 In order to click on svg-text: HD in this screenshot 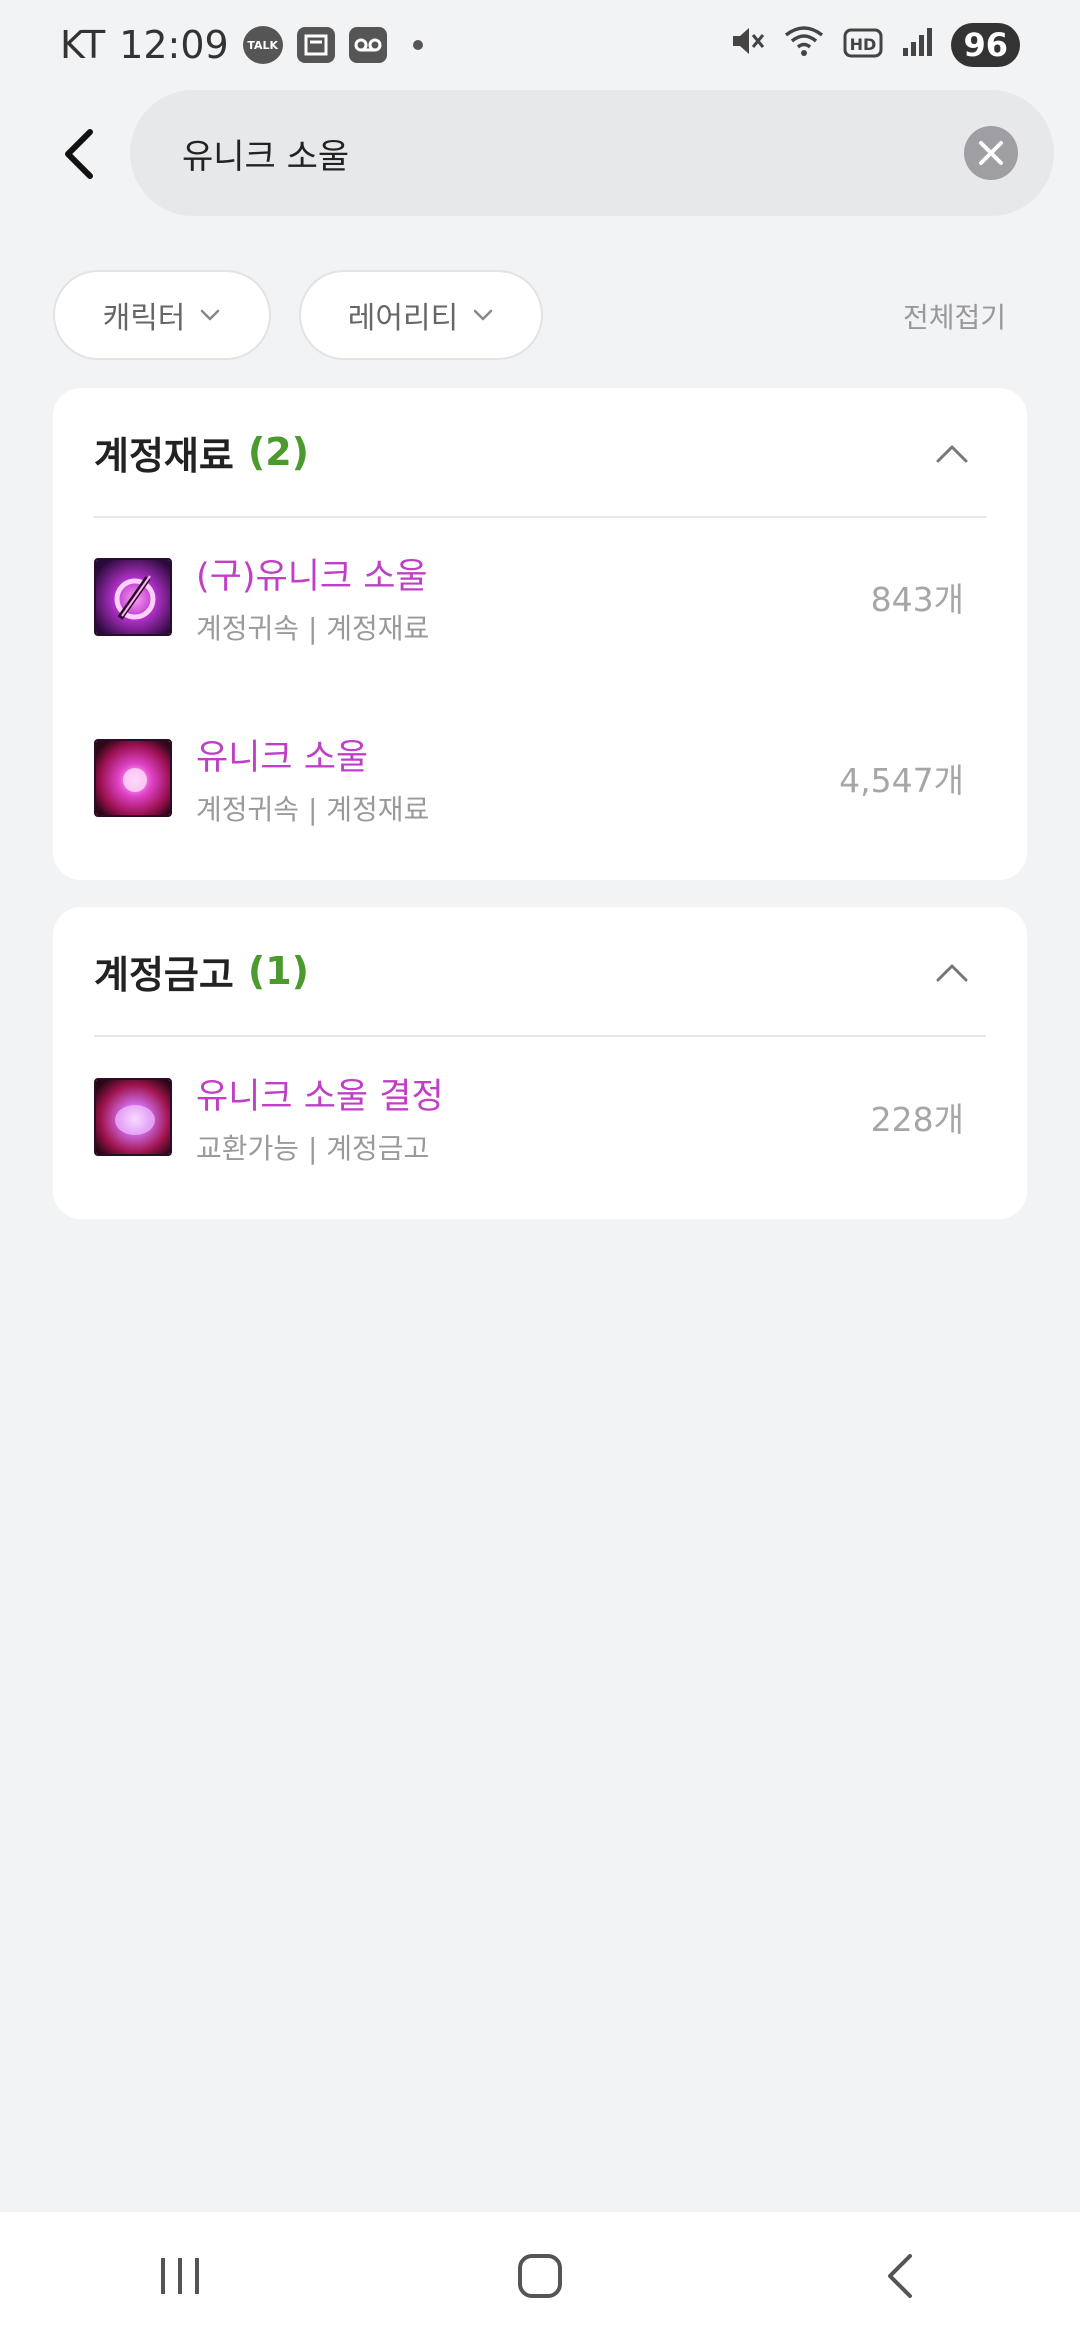, I will do `click(863, 44)`.